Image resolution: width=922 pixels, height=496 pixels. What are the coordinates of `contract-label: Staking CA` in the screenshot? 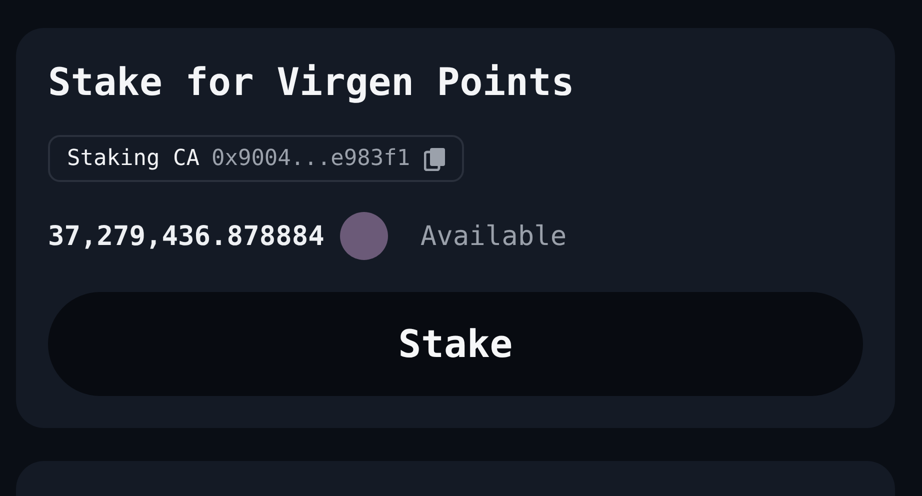 It's located at (133, 159).